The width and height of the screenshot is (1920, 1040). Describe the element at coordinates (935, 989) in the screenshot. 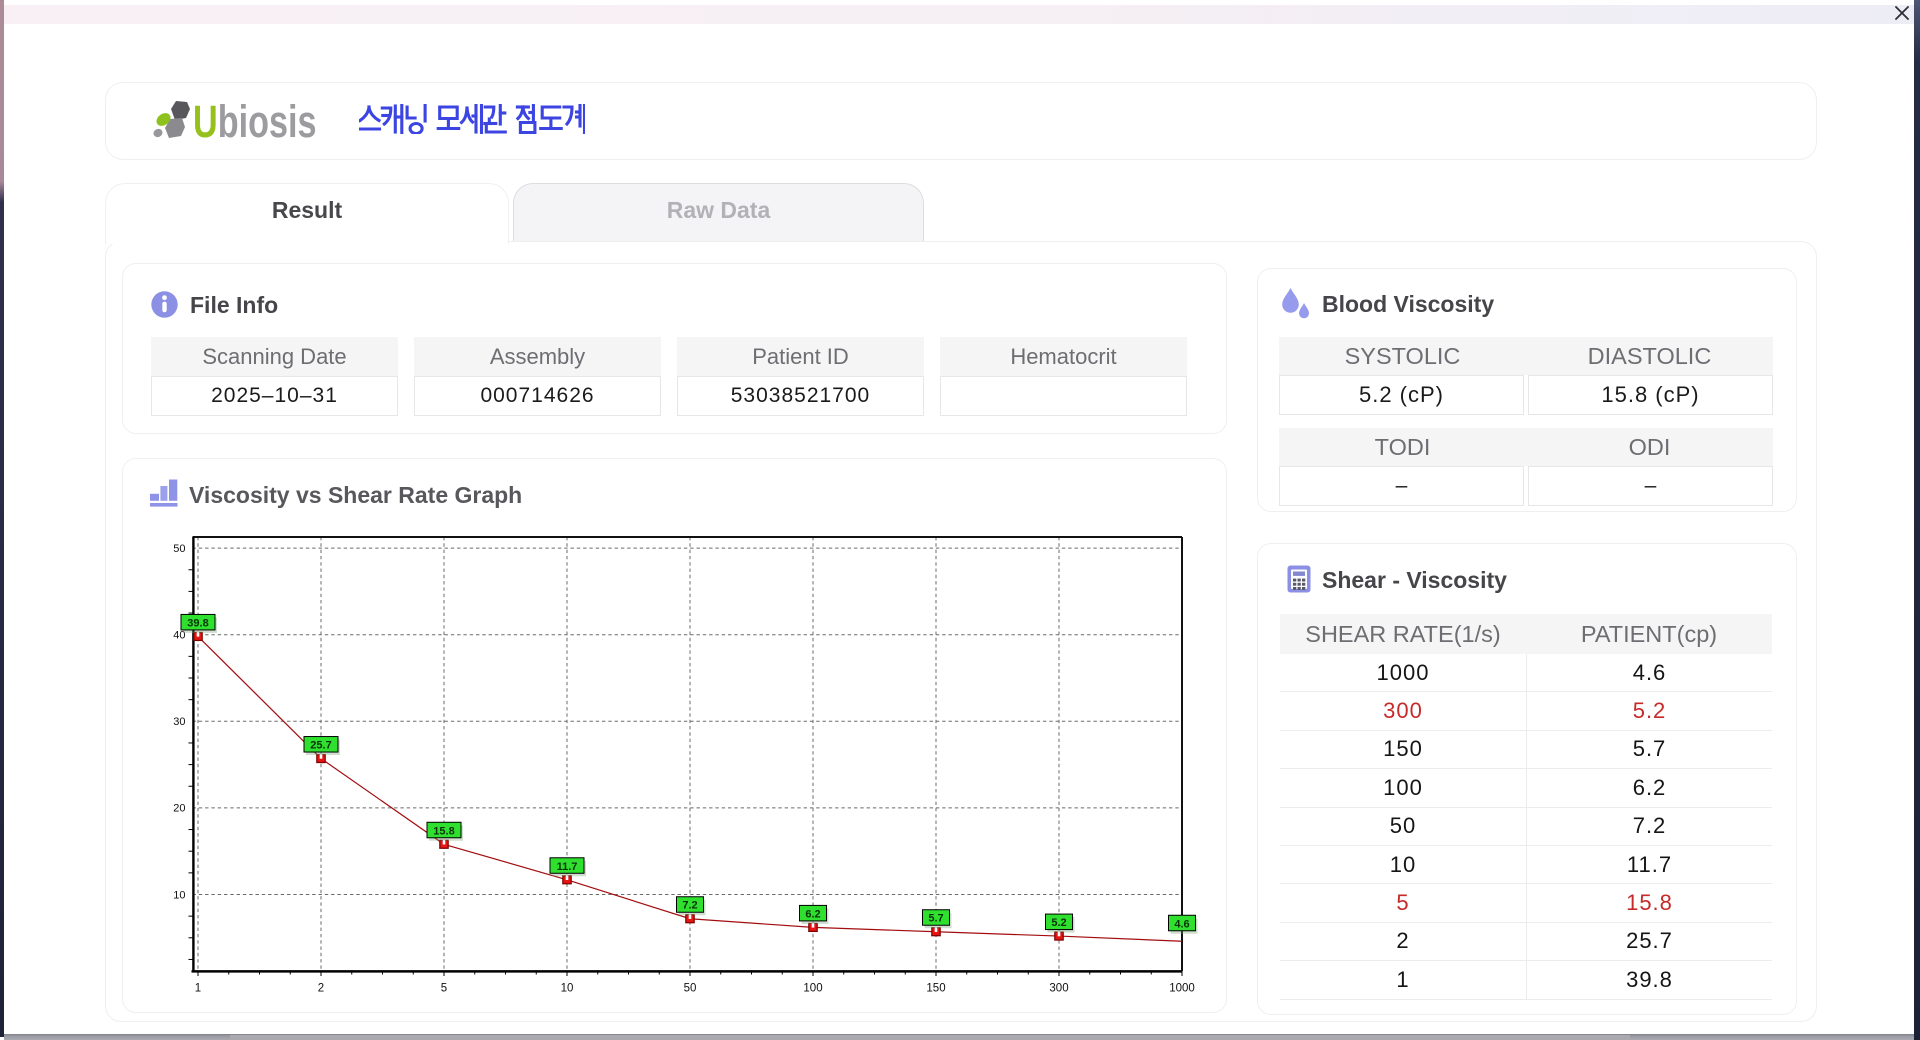

I see `svg-text: 150` at that location.